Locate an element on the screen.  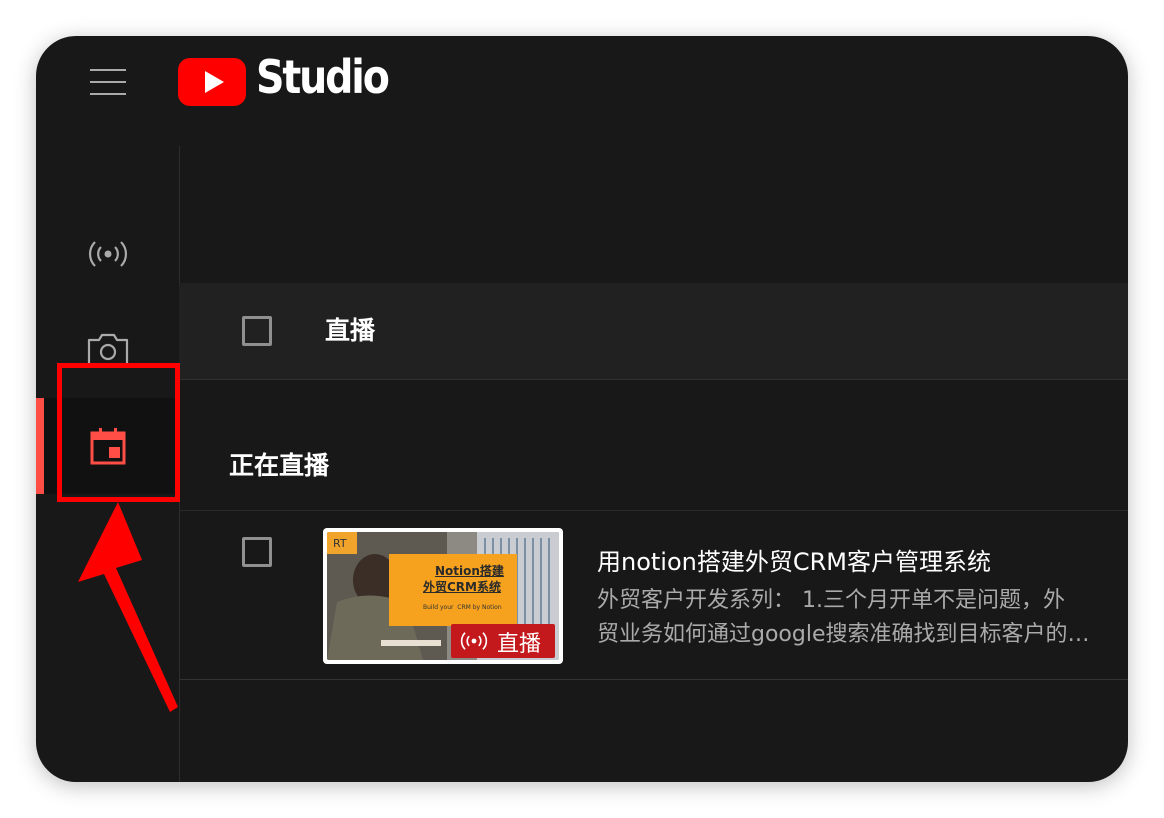
live-badge: 直播 is located at coordinates (503, 641).